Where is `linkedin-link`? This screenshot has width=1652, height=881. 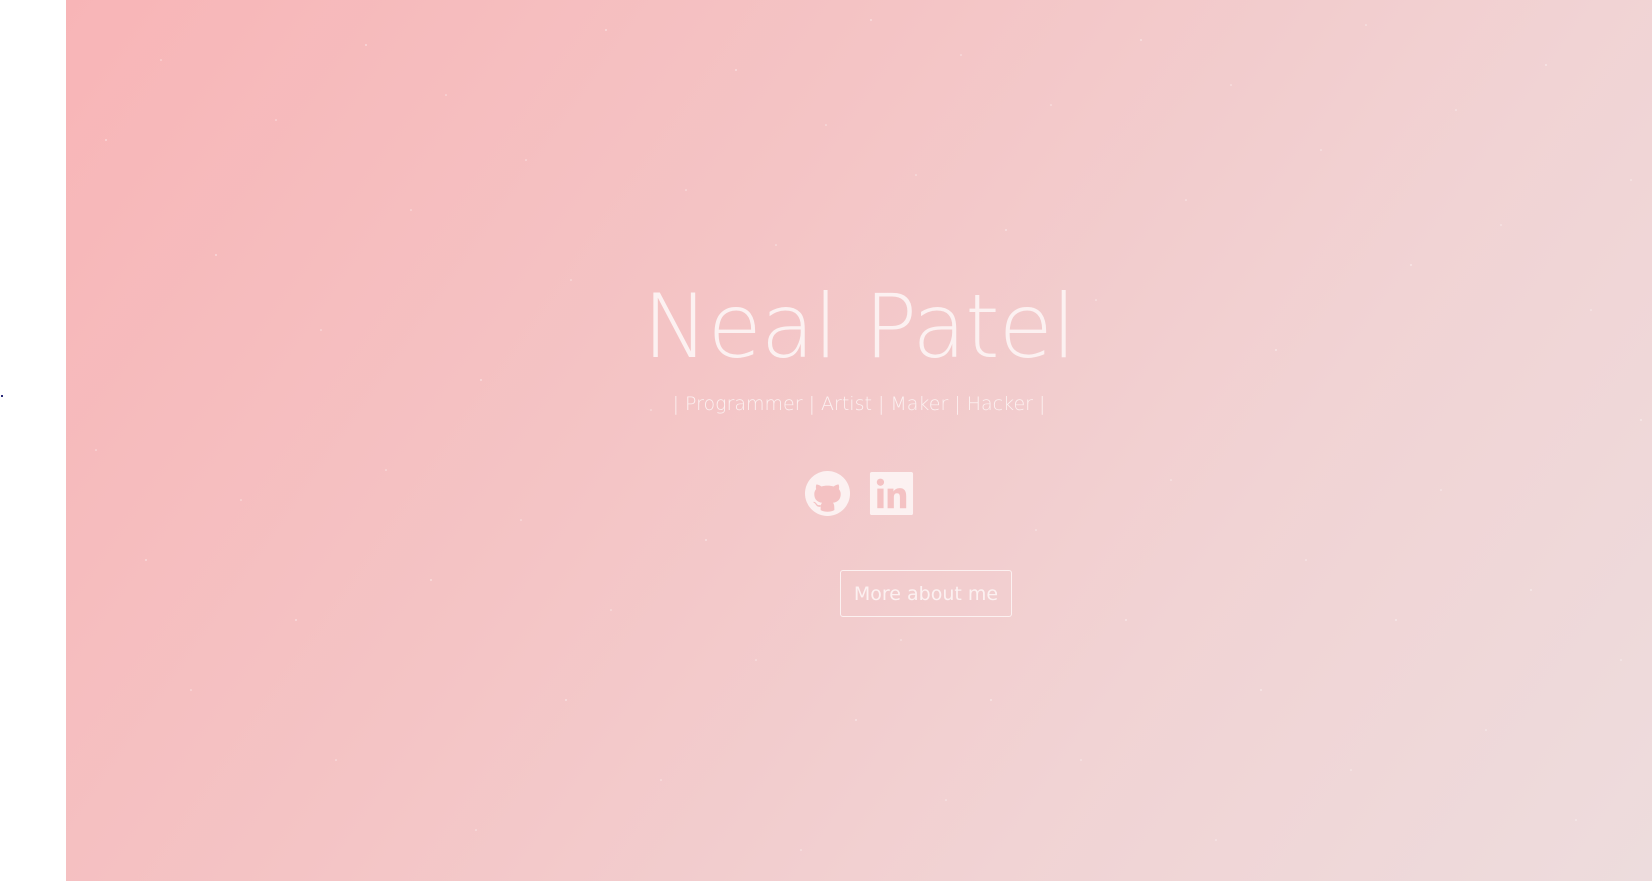 linkedin-link is located at coordinates (891, 493).